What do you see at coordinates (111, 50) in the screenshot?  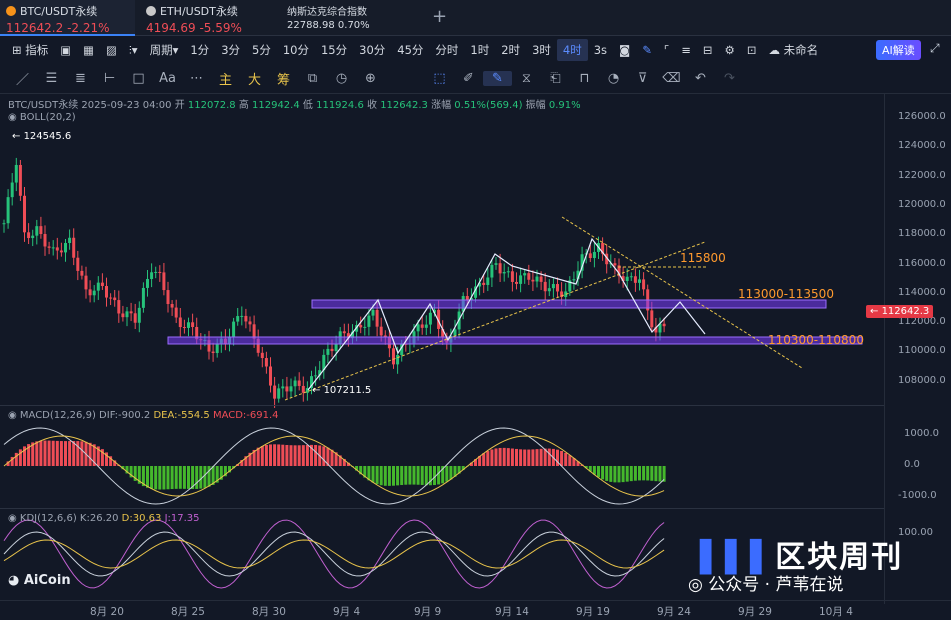 I see `compare-icon: ▨` at bounding box center [111, 50].